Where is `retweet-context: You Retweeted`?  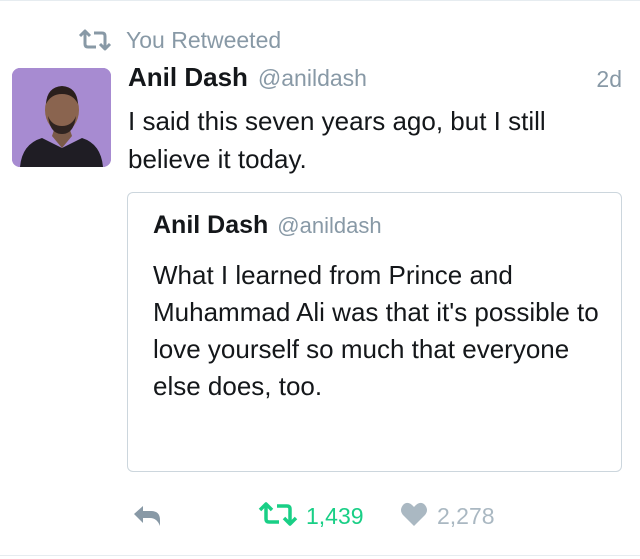 retweet-context: You Retweeted is located at coordinates (179, 40).